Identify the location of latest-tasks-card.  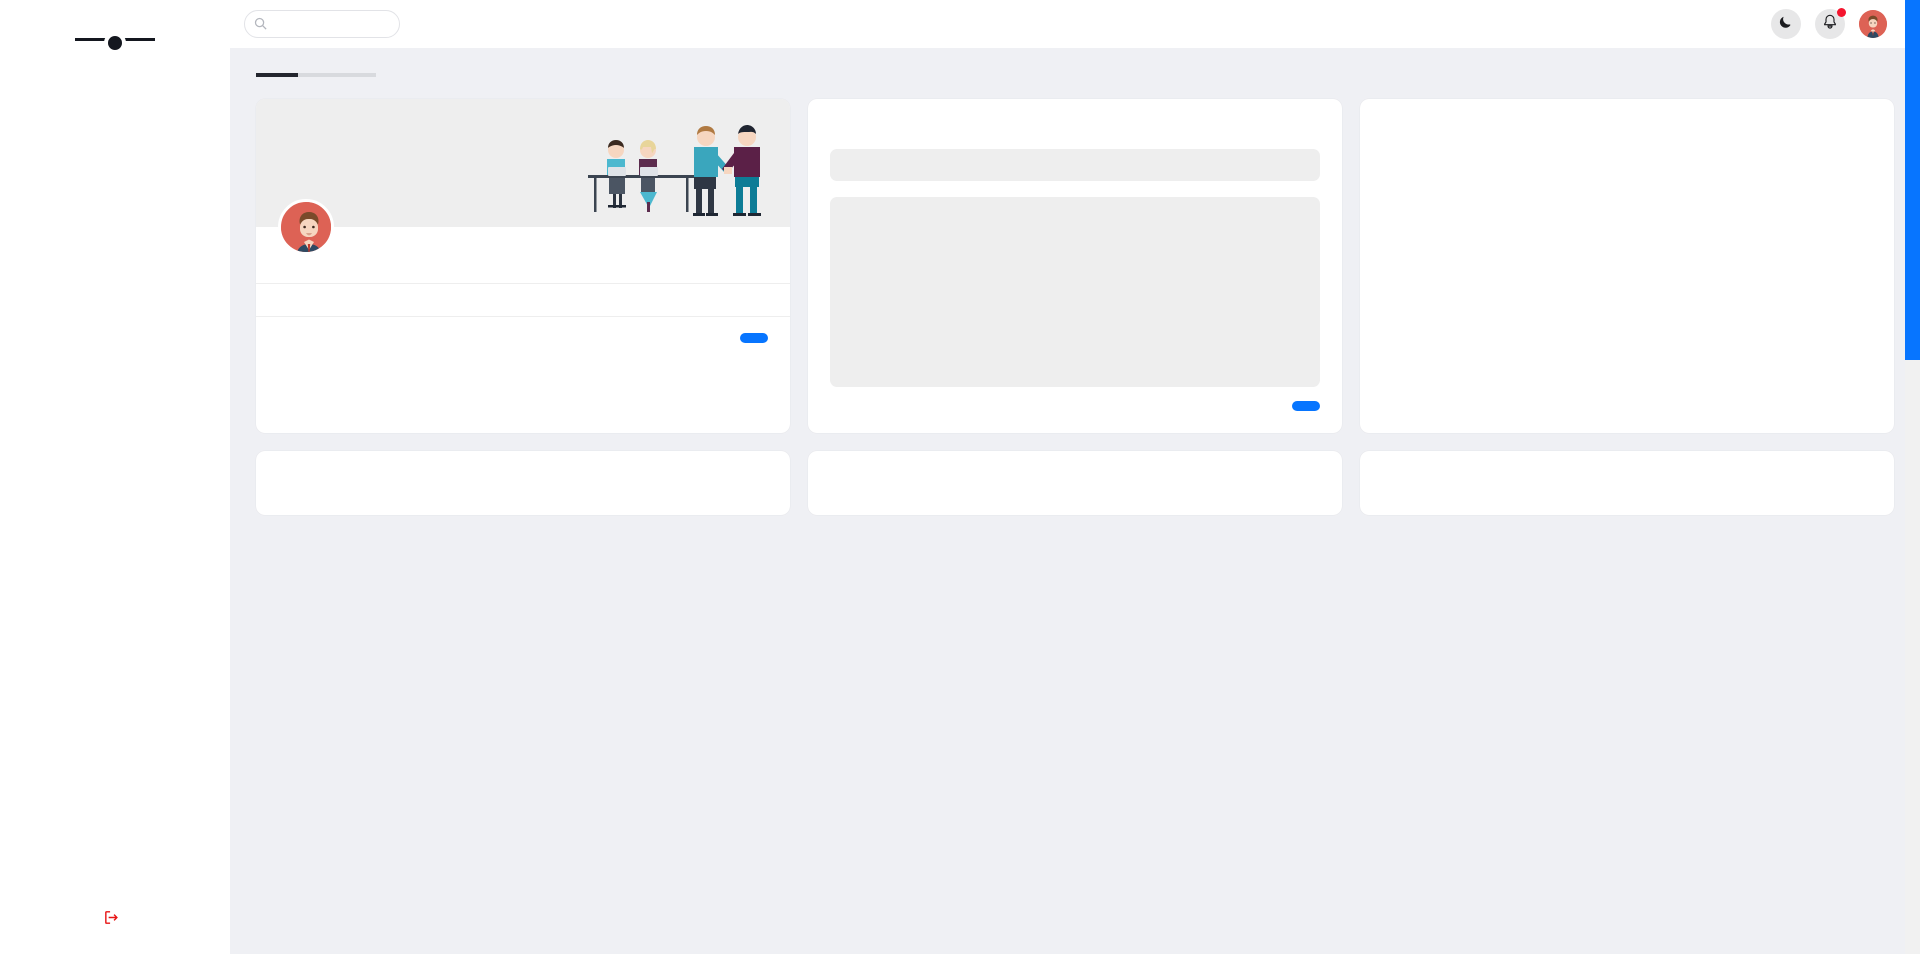
(1627, 483).